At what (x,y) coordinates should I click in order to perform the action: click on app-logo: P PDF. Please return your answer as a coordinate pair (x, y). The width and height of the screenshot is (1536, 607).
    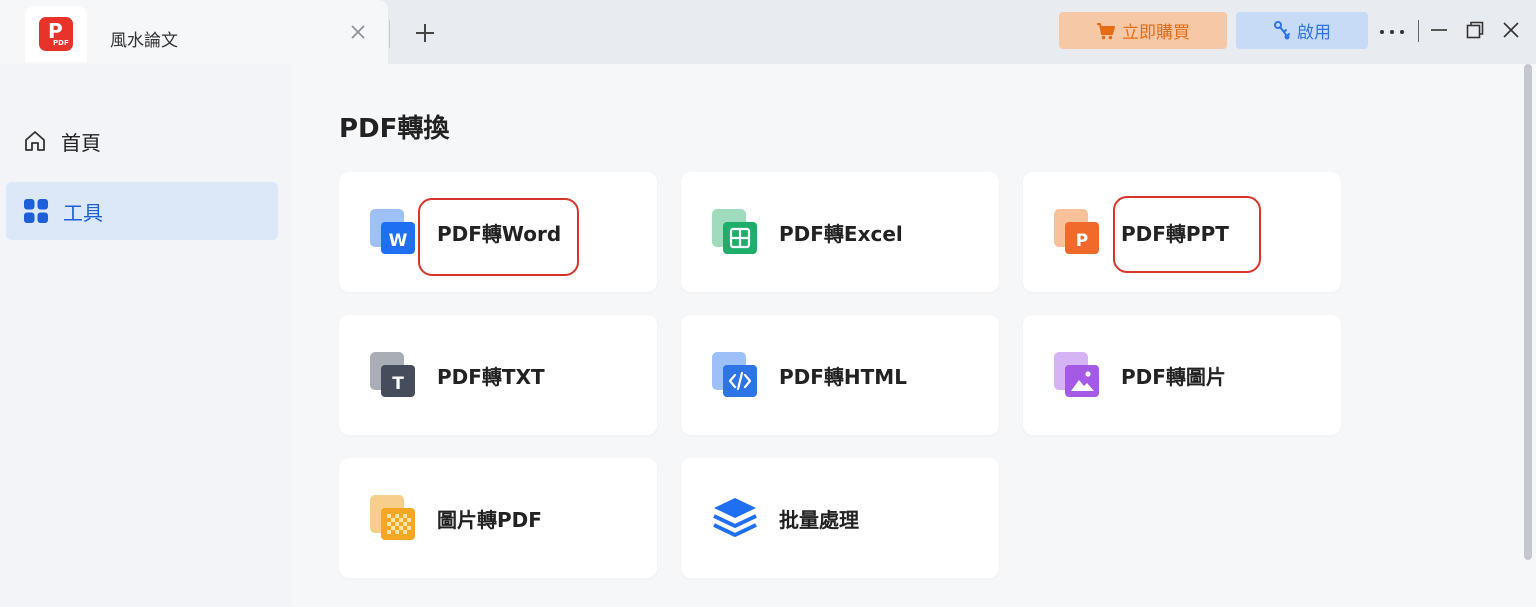
    Looking at the image, I should click on (56, 34).